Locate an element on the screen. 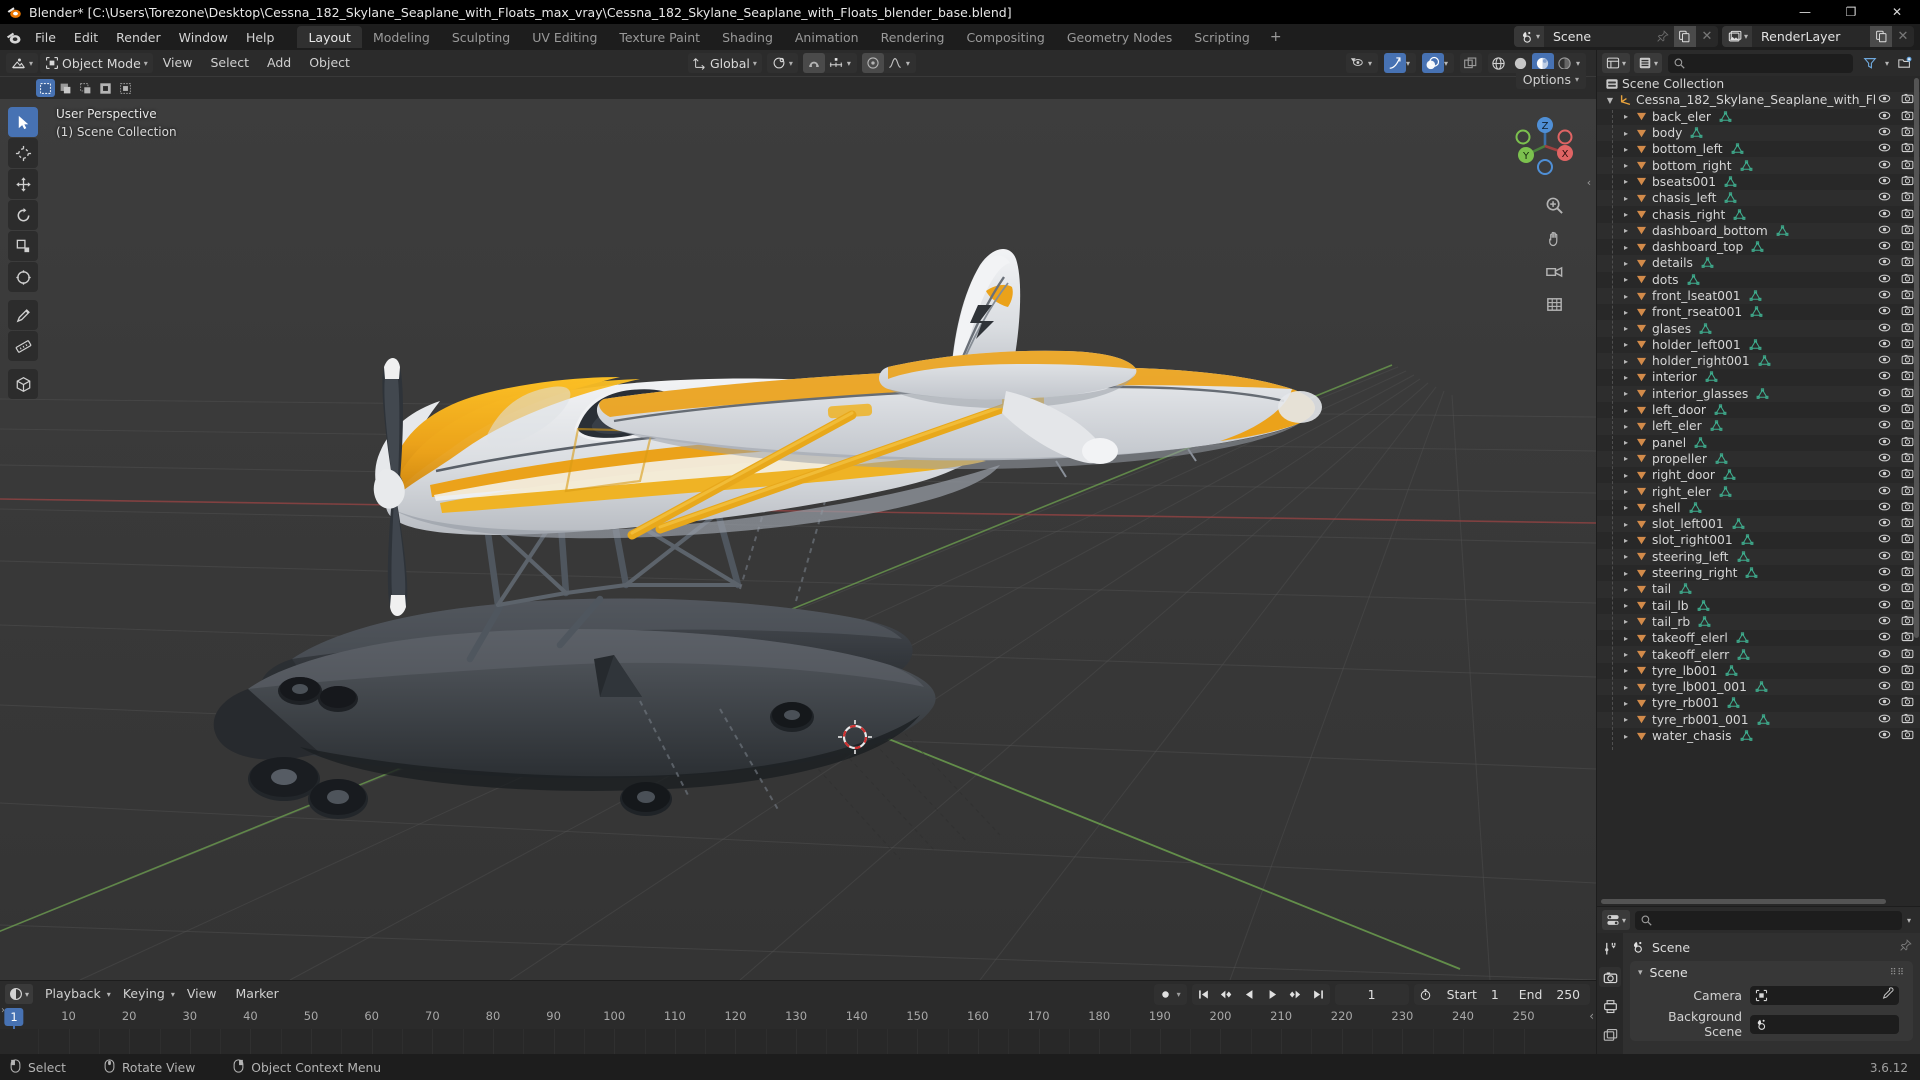  outliner-row-object: ▸ right_eler is located at coordinates (1758, 491).